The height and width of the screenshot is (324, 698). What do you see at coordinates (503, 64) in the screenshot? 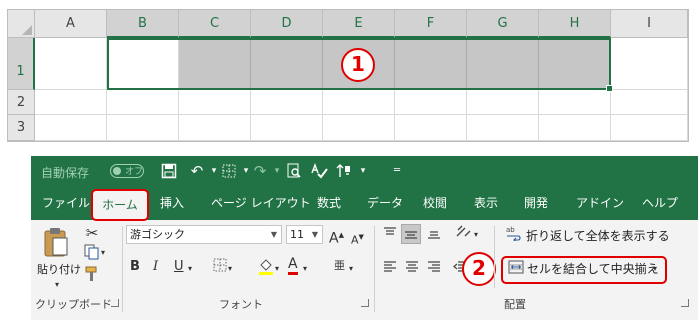
I see `cell-g1` at bounding box center [503, 64].